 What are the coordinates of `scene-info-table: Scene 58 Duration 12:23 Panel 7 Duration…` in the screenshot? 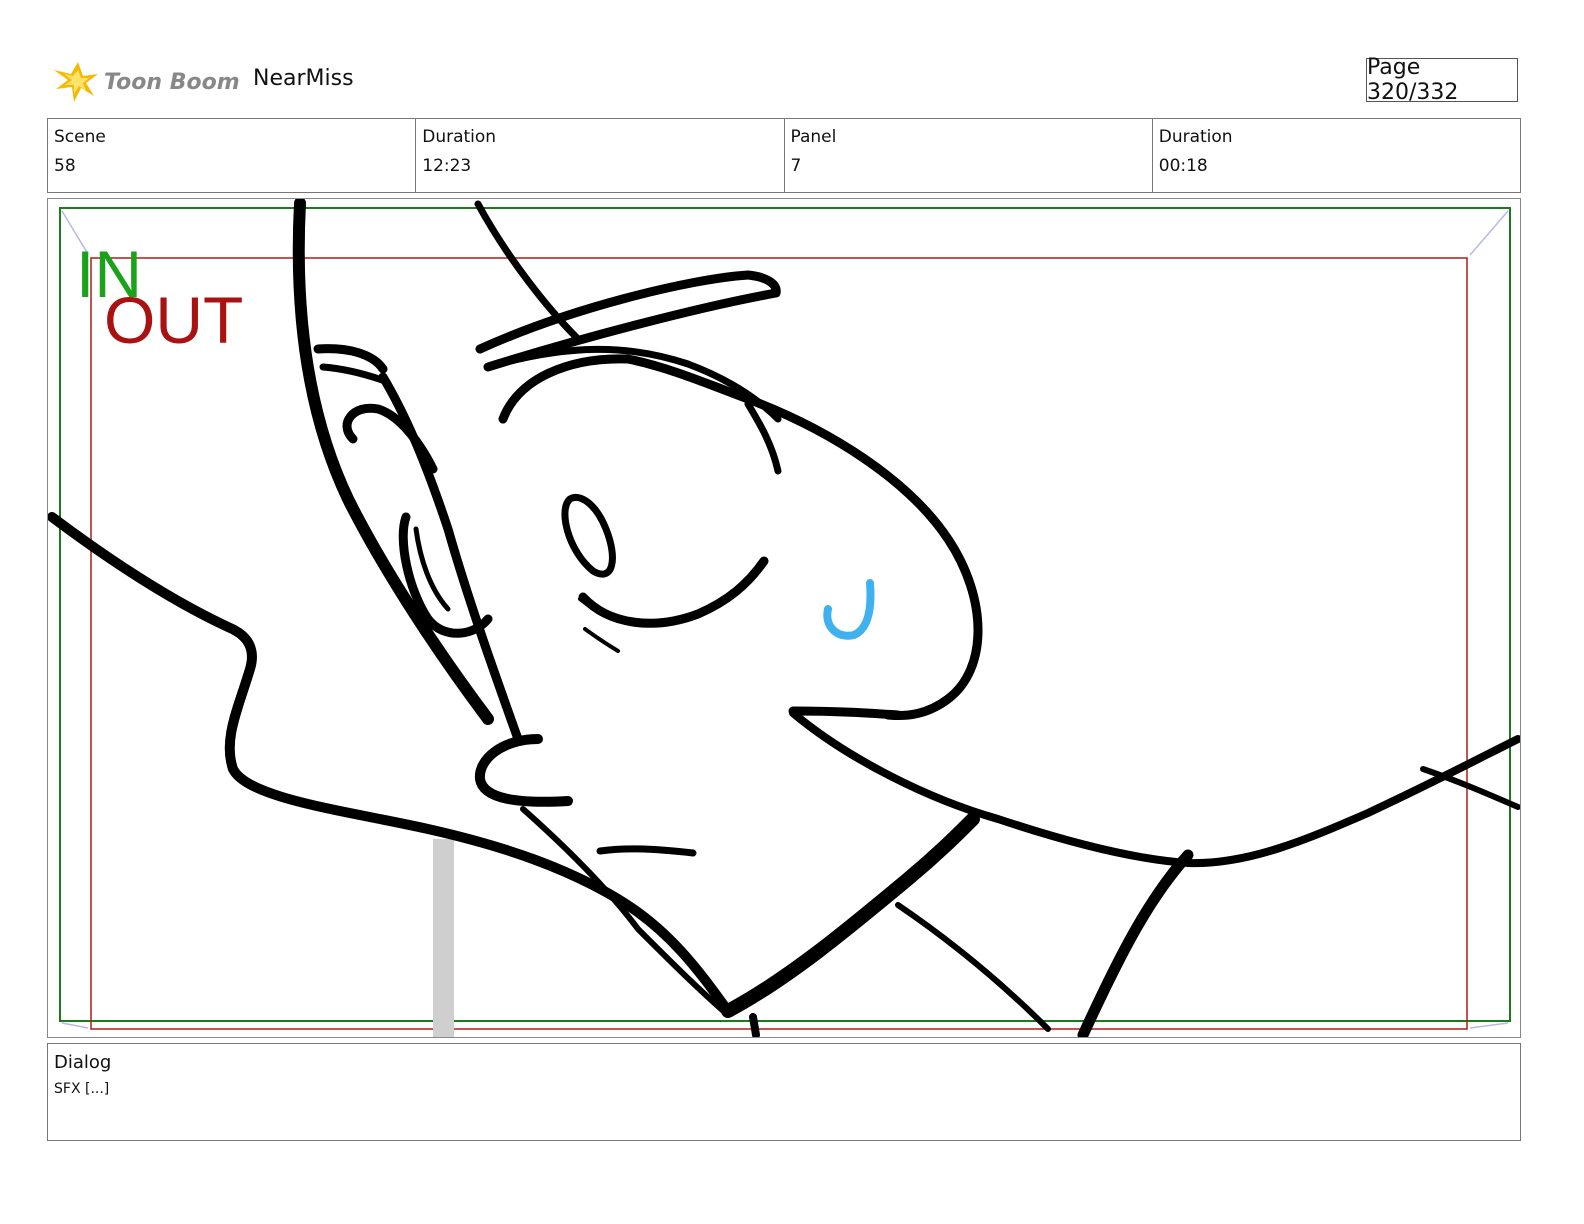 It's located at (784, 155).